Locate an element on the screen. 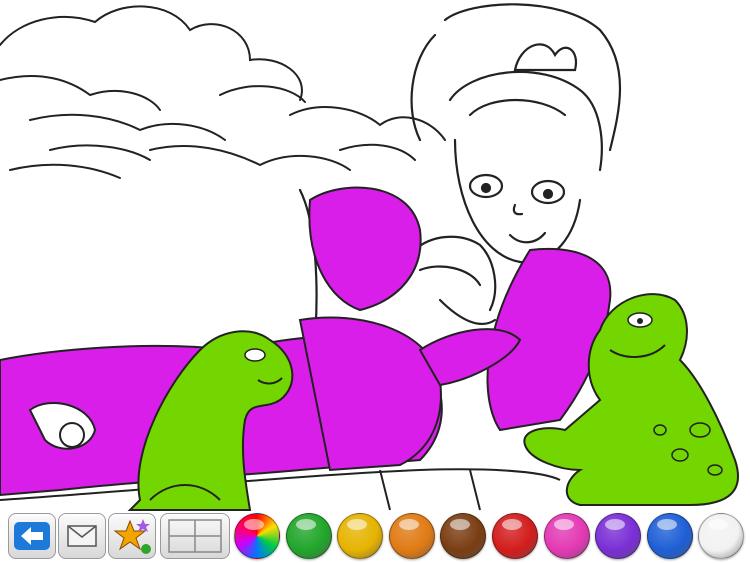 The width and height of the screenshot is (750, 563). back-button is located at coordinates (32, 536).